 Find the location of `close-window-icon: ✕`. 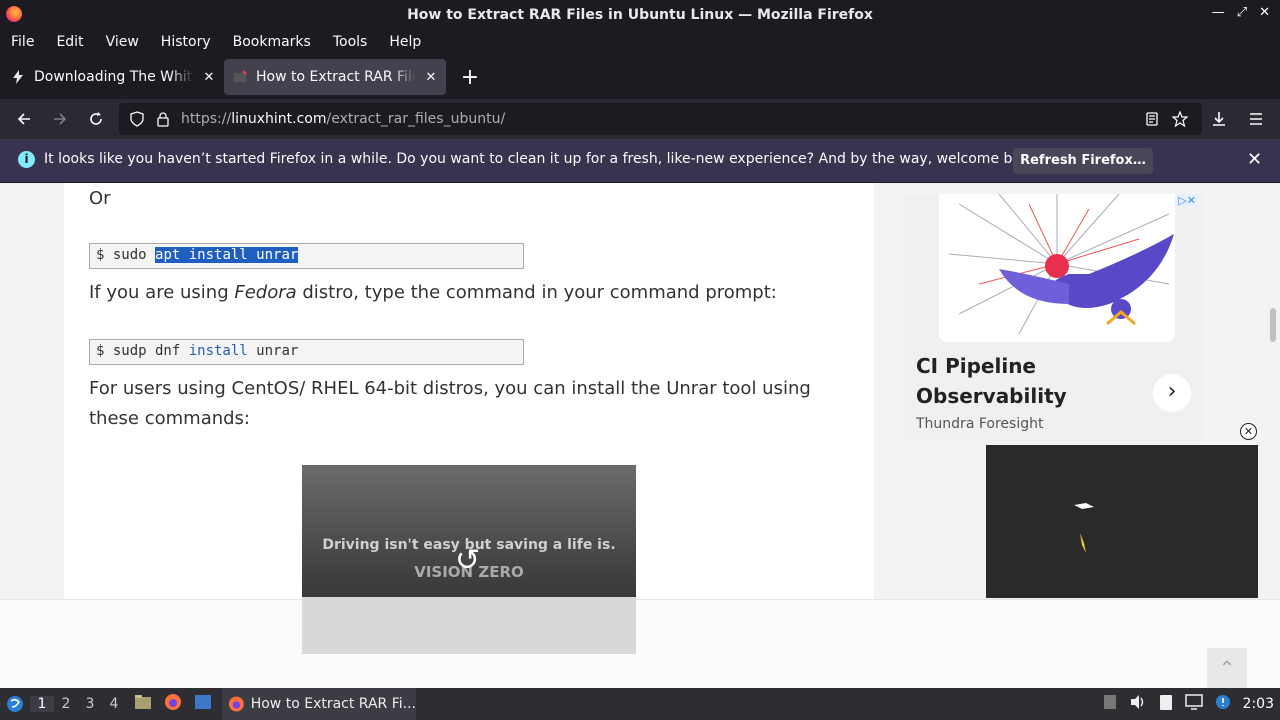

close-window-icon: ✕ is located at coordinates (1264, 12).